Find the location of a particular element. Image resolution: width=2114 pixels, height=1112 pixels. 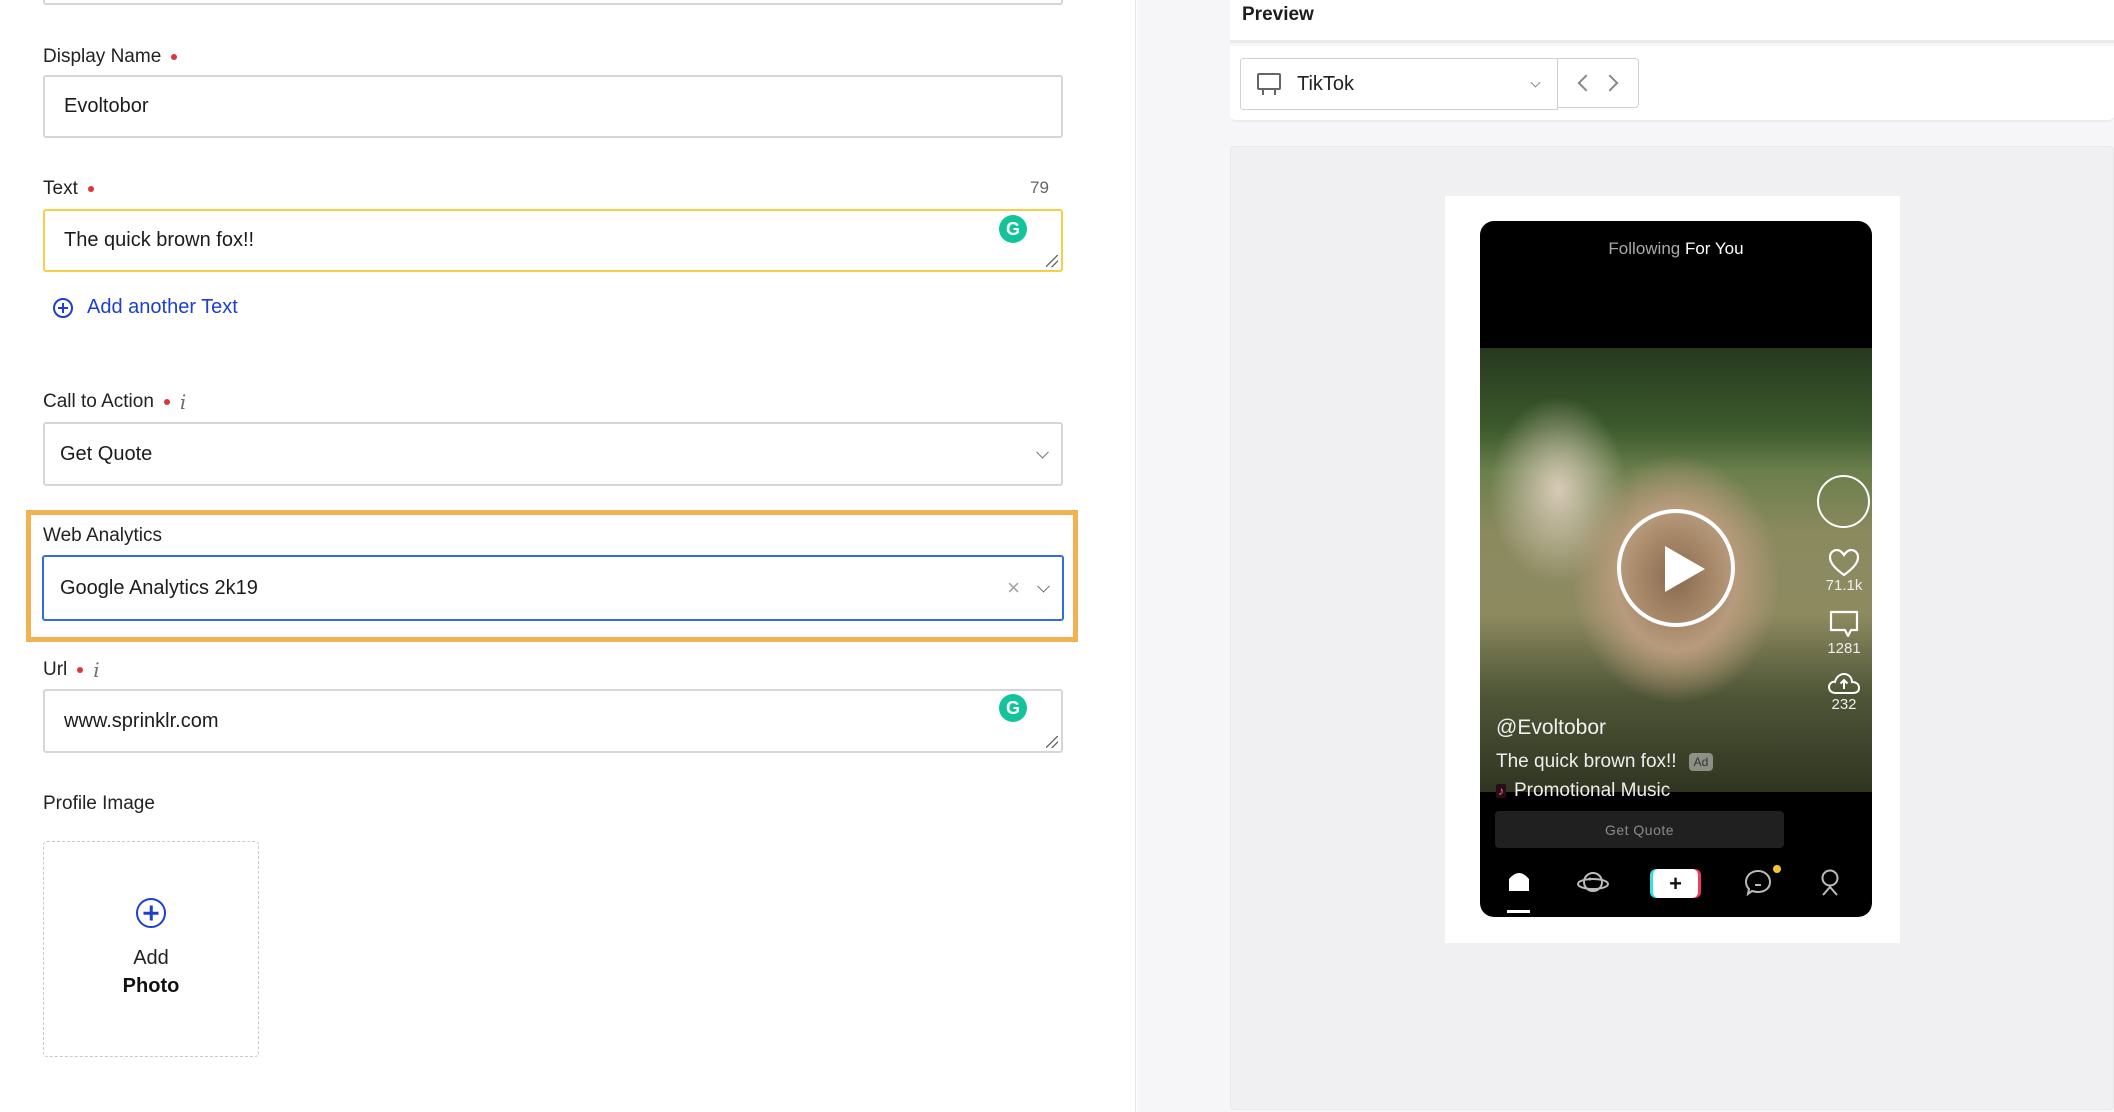

chevron-left-icon is located at coordinates (1586, 83).